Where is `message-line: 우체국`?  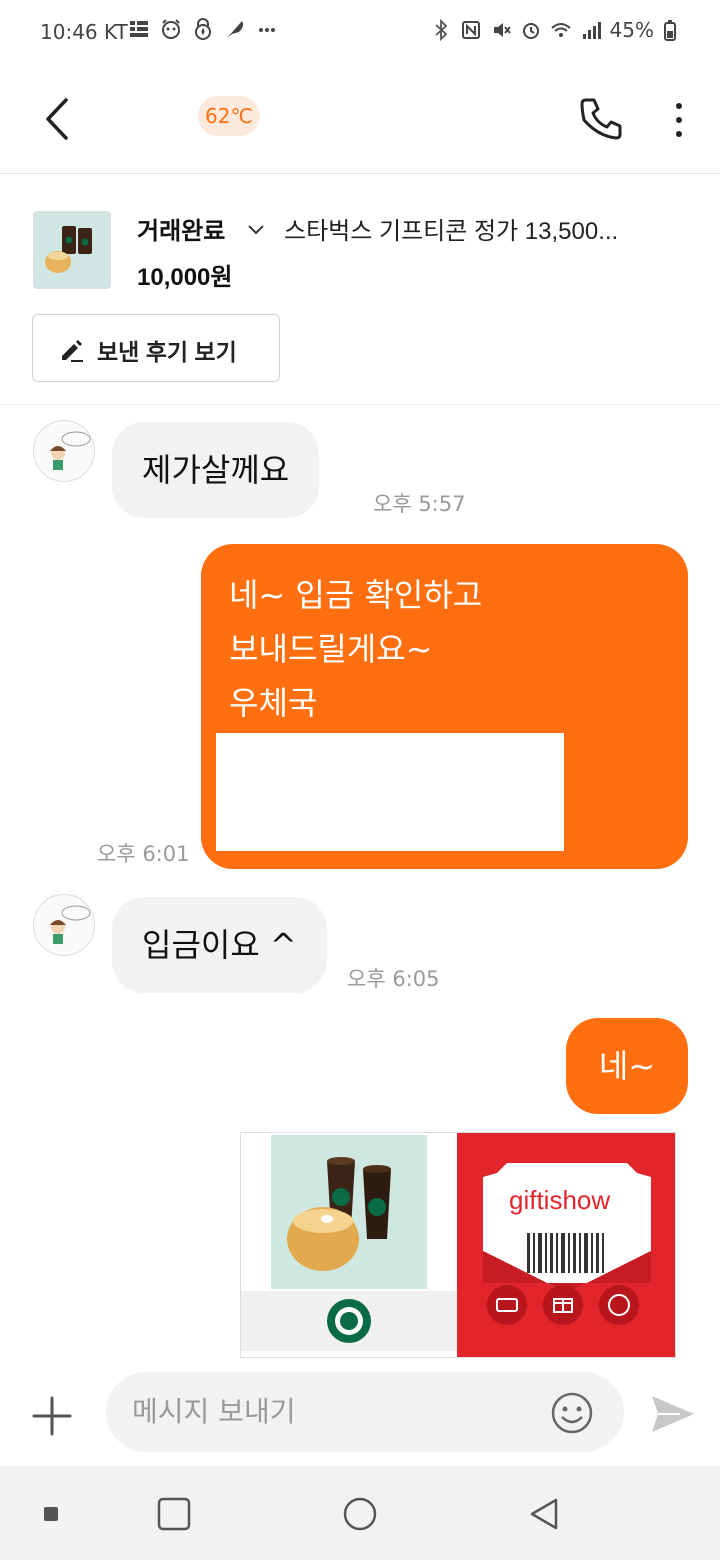
message-line: 우체국 is located at coordinates (273, 703).